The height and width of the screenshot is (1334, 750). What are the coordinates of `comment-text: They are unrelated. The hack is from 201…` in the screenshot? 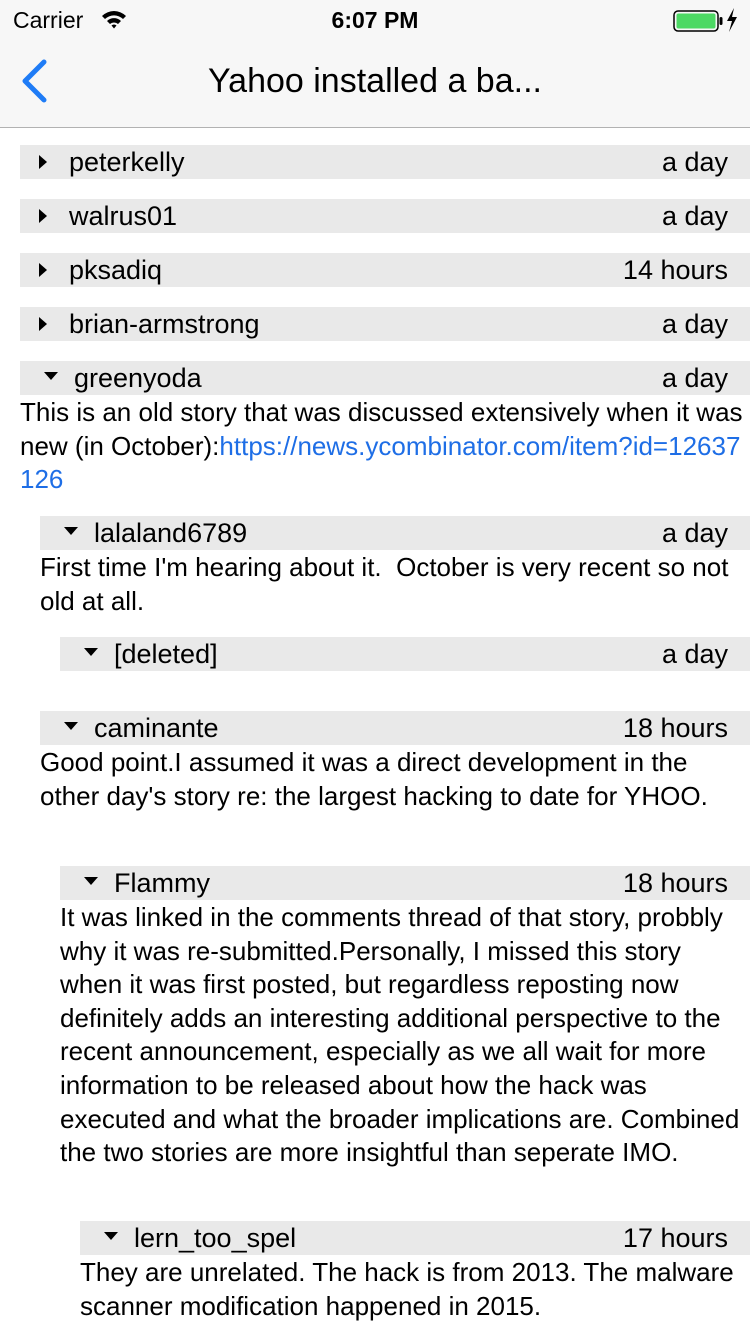 It's located at (407, 1289).